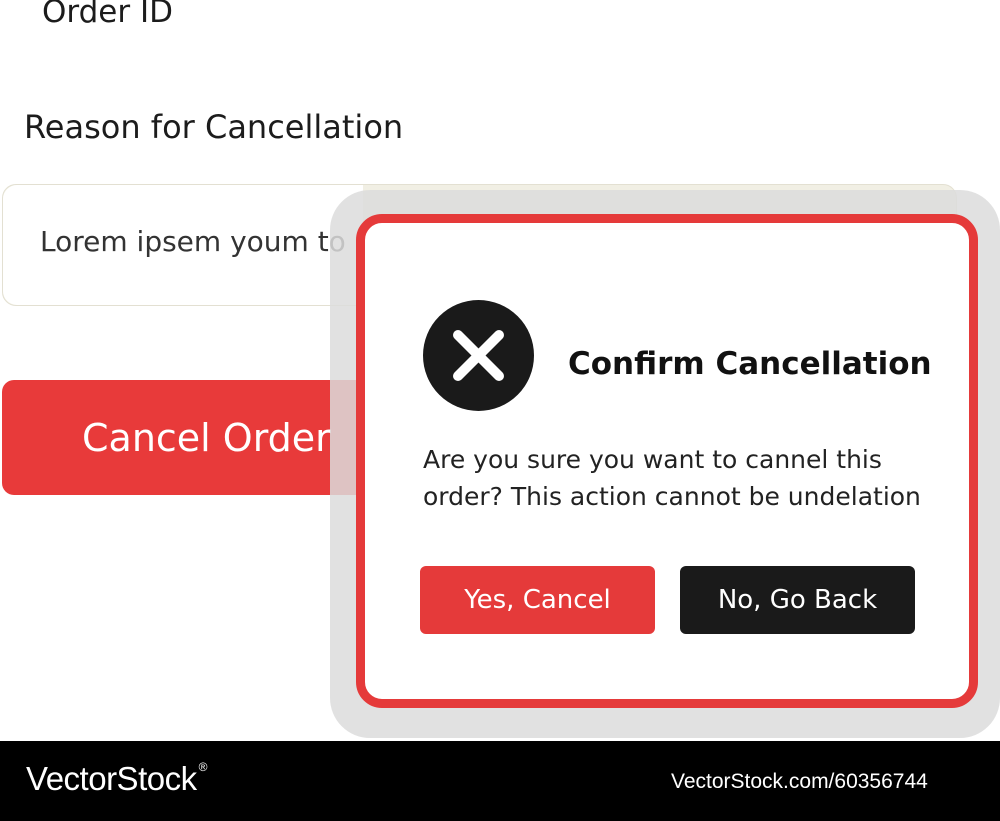  What do you see at coordinates (537, 600) in the screenshot?
I see `yes-cancel-button: Yes, Cancel` at bounding box center [537, 600].